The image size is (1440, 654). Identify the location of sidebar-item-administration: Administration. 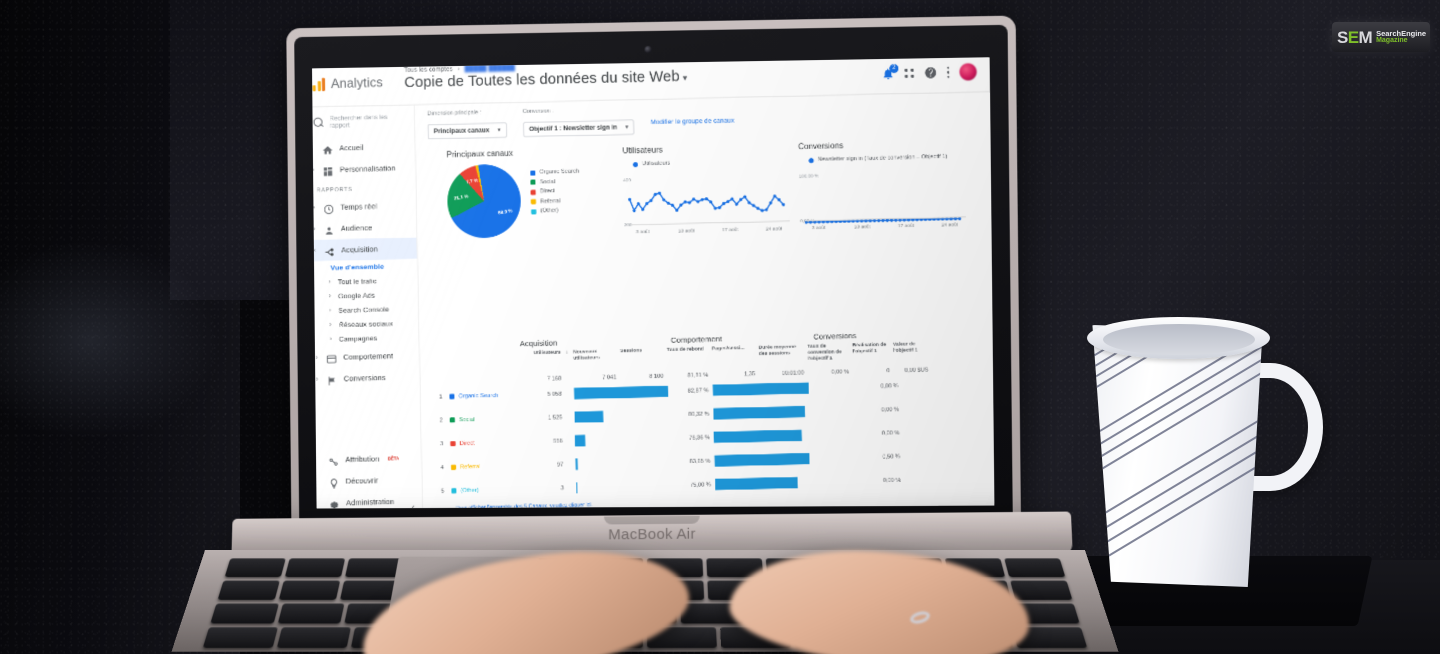
(367, 499).